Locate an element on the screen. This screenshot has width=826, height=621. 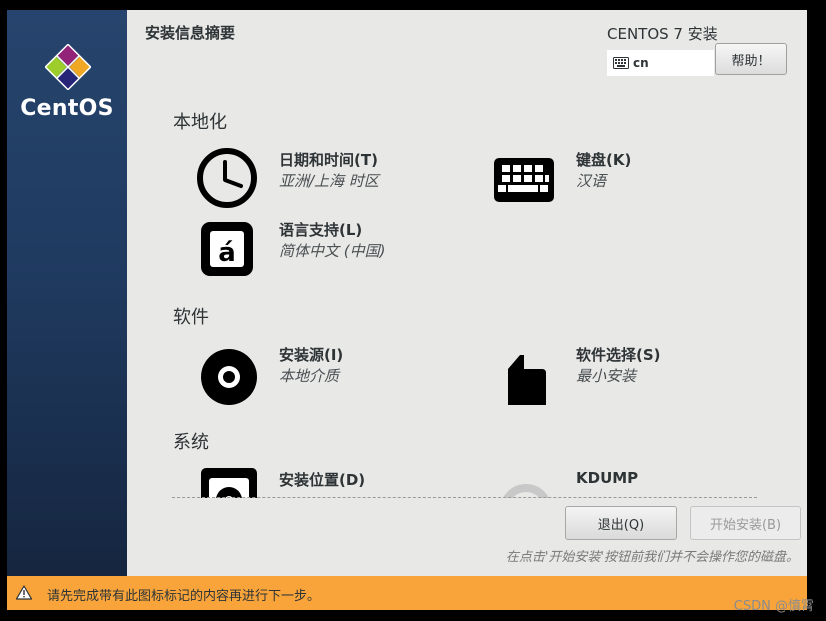
quit-button: 退出(Q) is located at coordinates (621, 523).